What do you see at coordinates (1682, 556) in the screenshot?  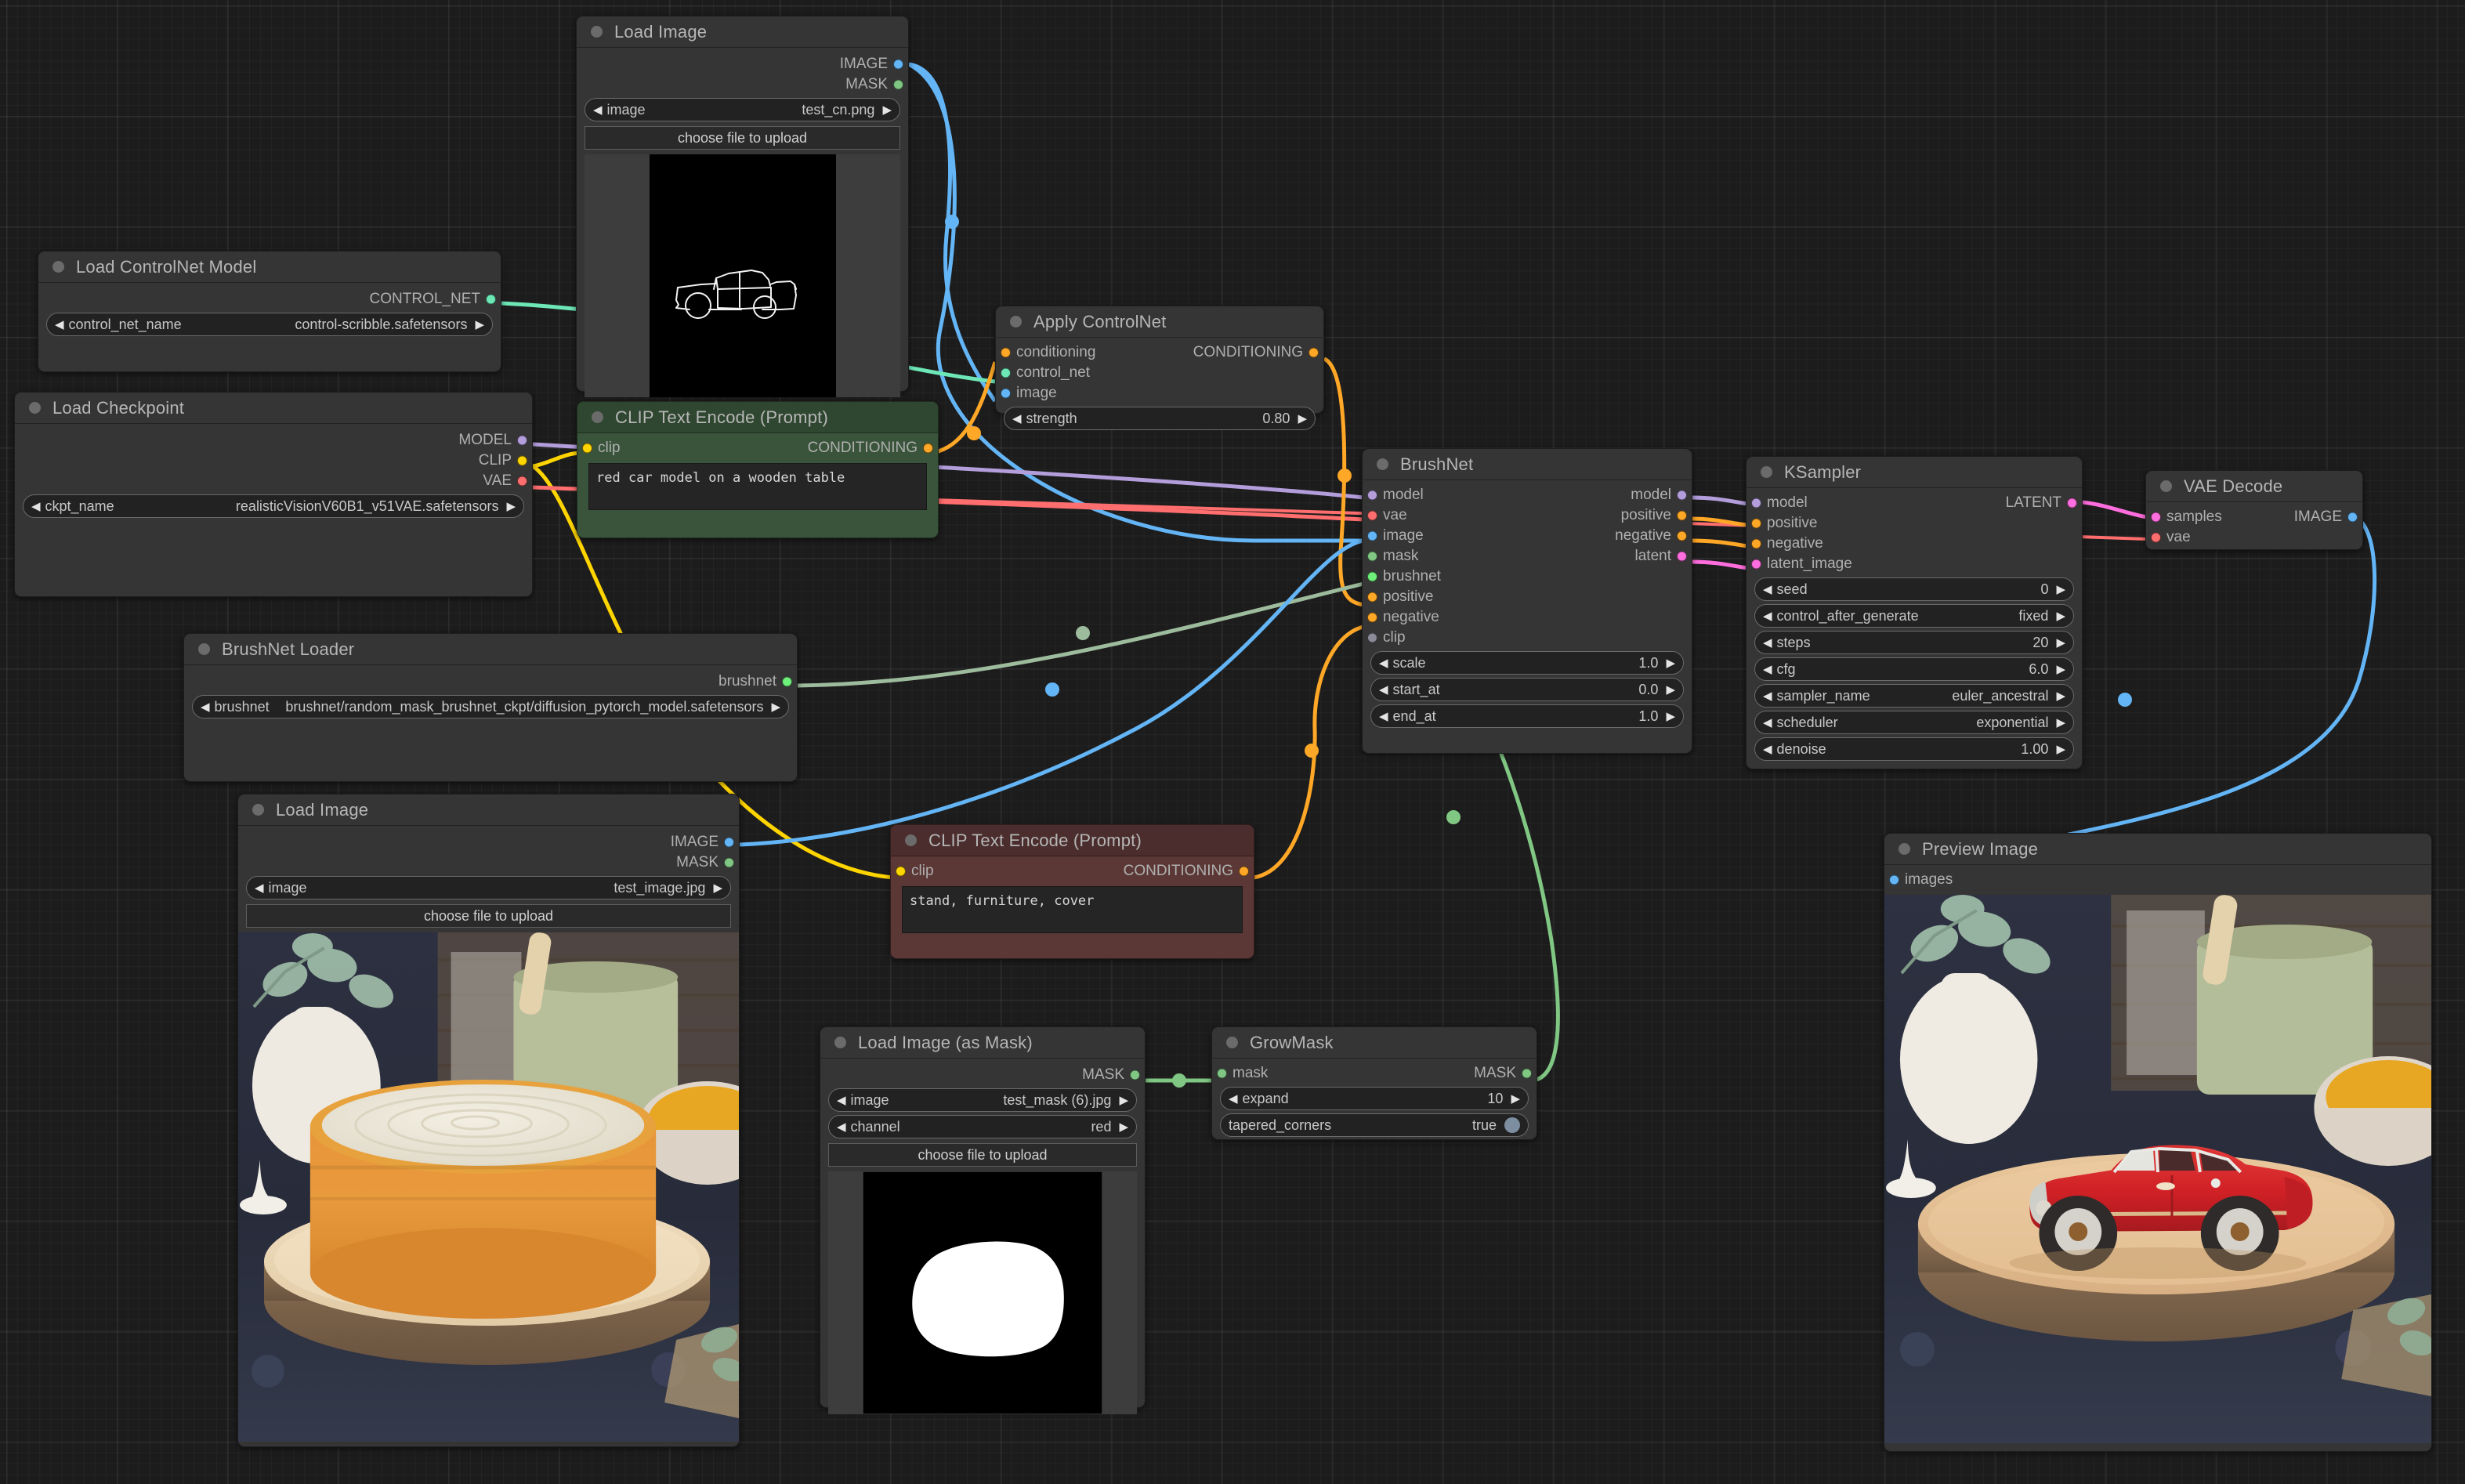 I see `latent-out-pin-icon` at bounding box center [1682, 556].